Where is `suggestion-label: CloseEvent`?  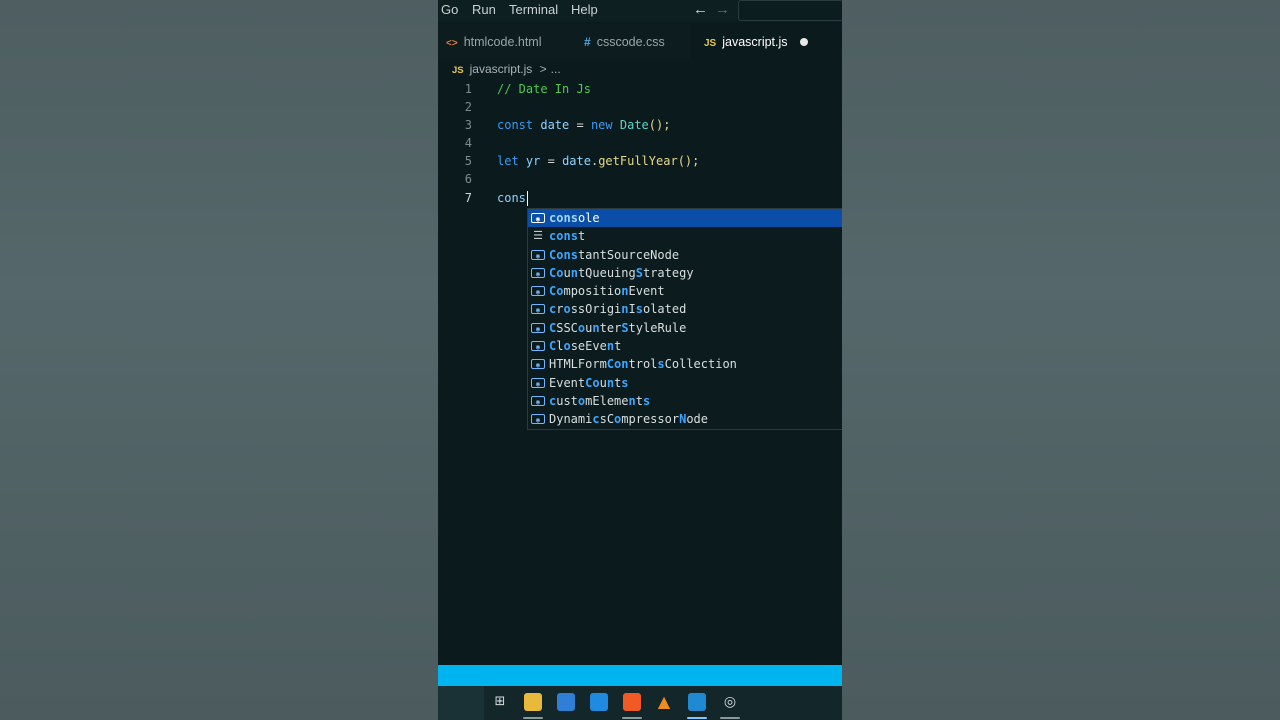 suggestion-label: CloseEvent is located at coordinates (585, 346).